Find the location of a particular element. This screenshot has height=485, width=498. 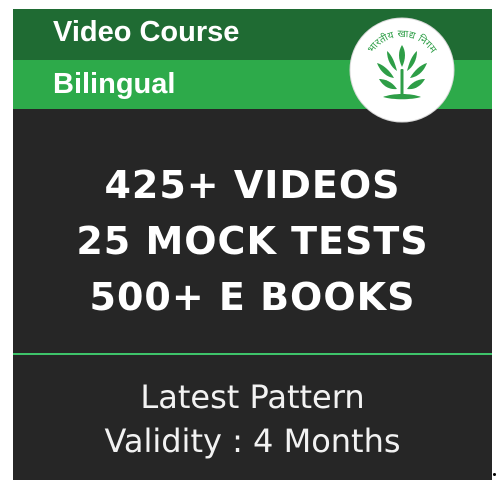

edge-dot is located at coordinates (494, 474).